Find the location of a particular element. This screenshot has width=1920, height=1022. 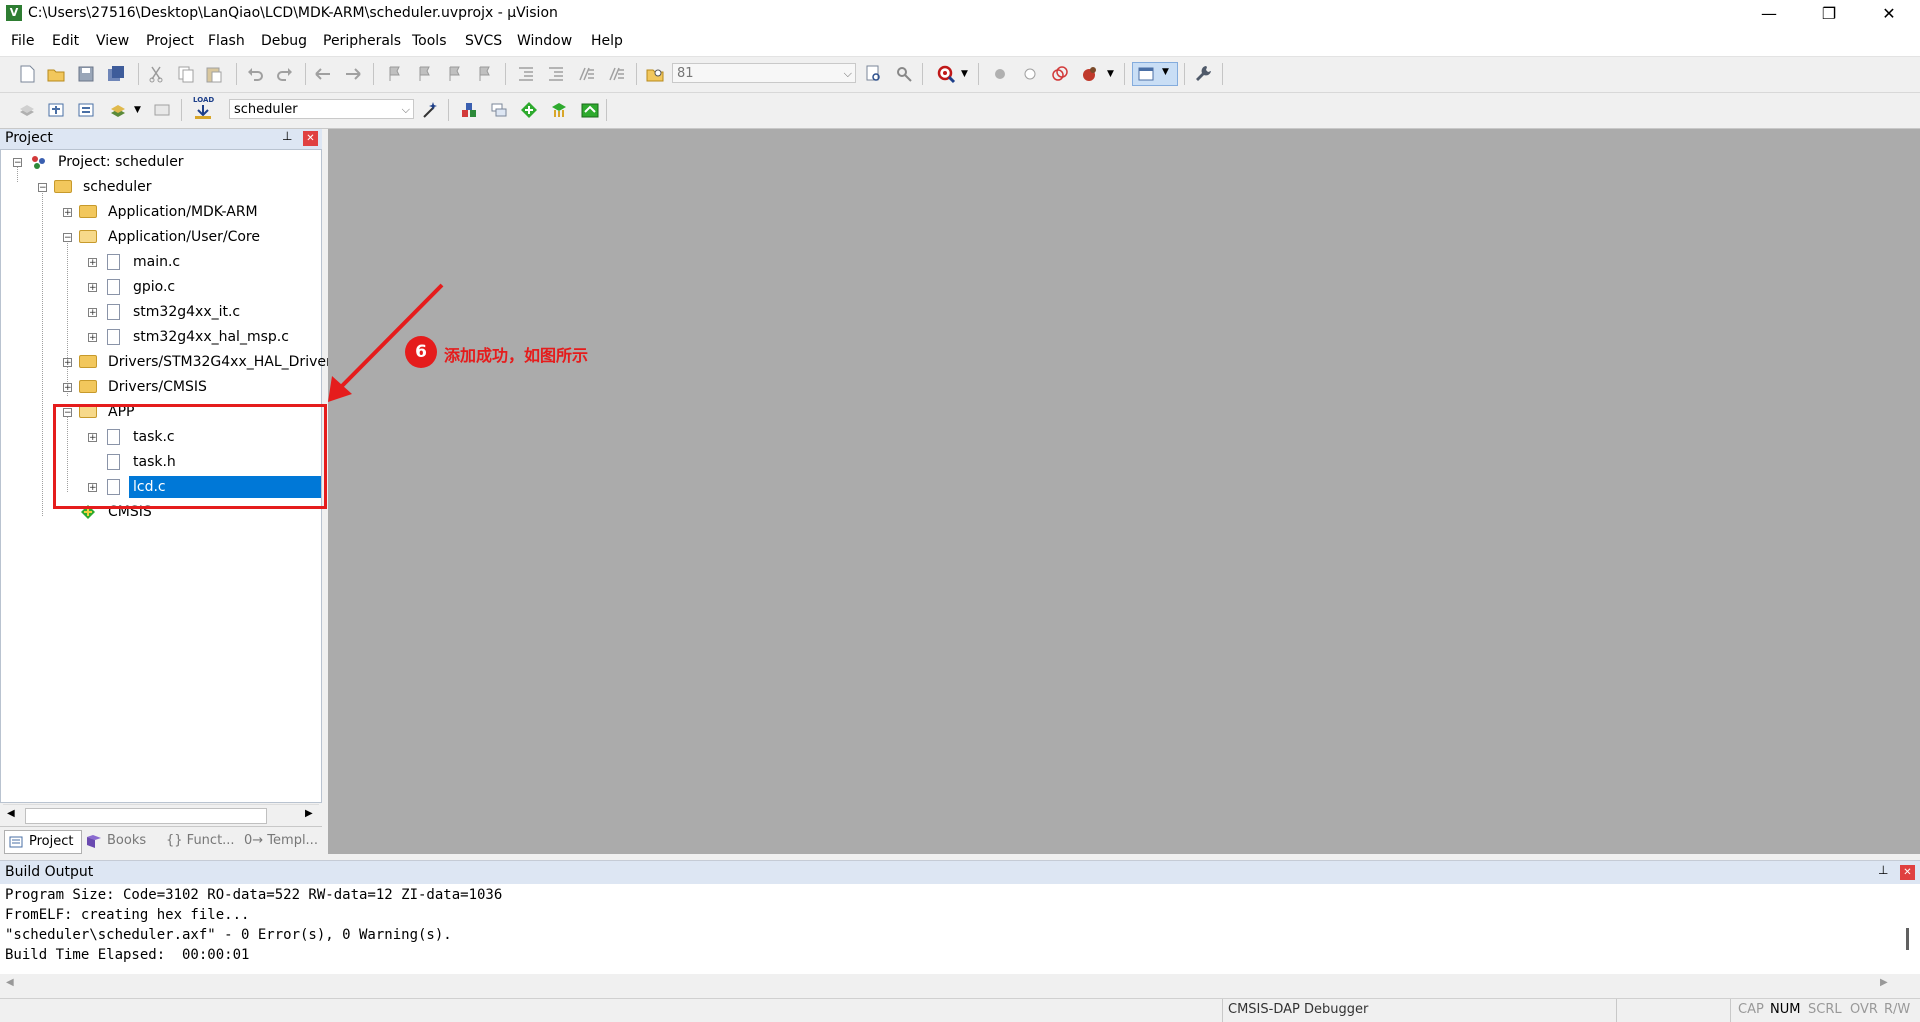

tree-project-root: − Project: scheduler is located at coordinates (161, 162).